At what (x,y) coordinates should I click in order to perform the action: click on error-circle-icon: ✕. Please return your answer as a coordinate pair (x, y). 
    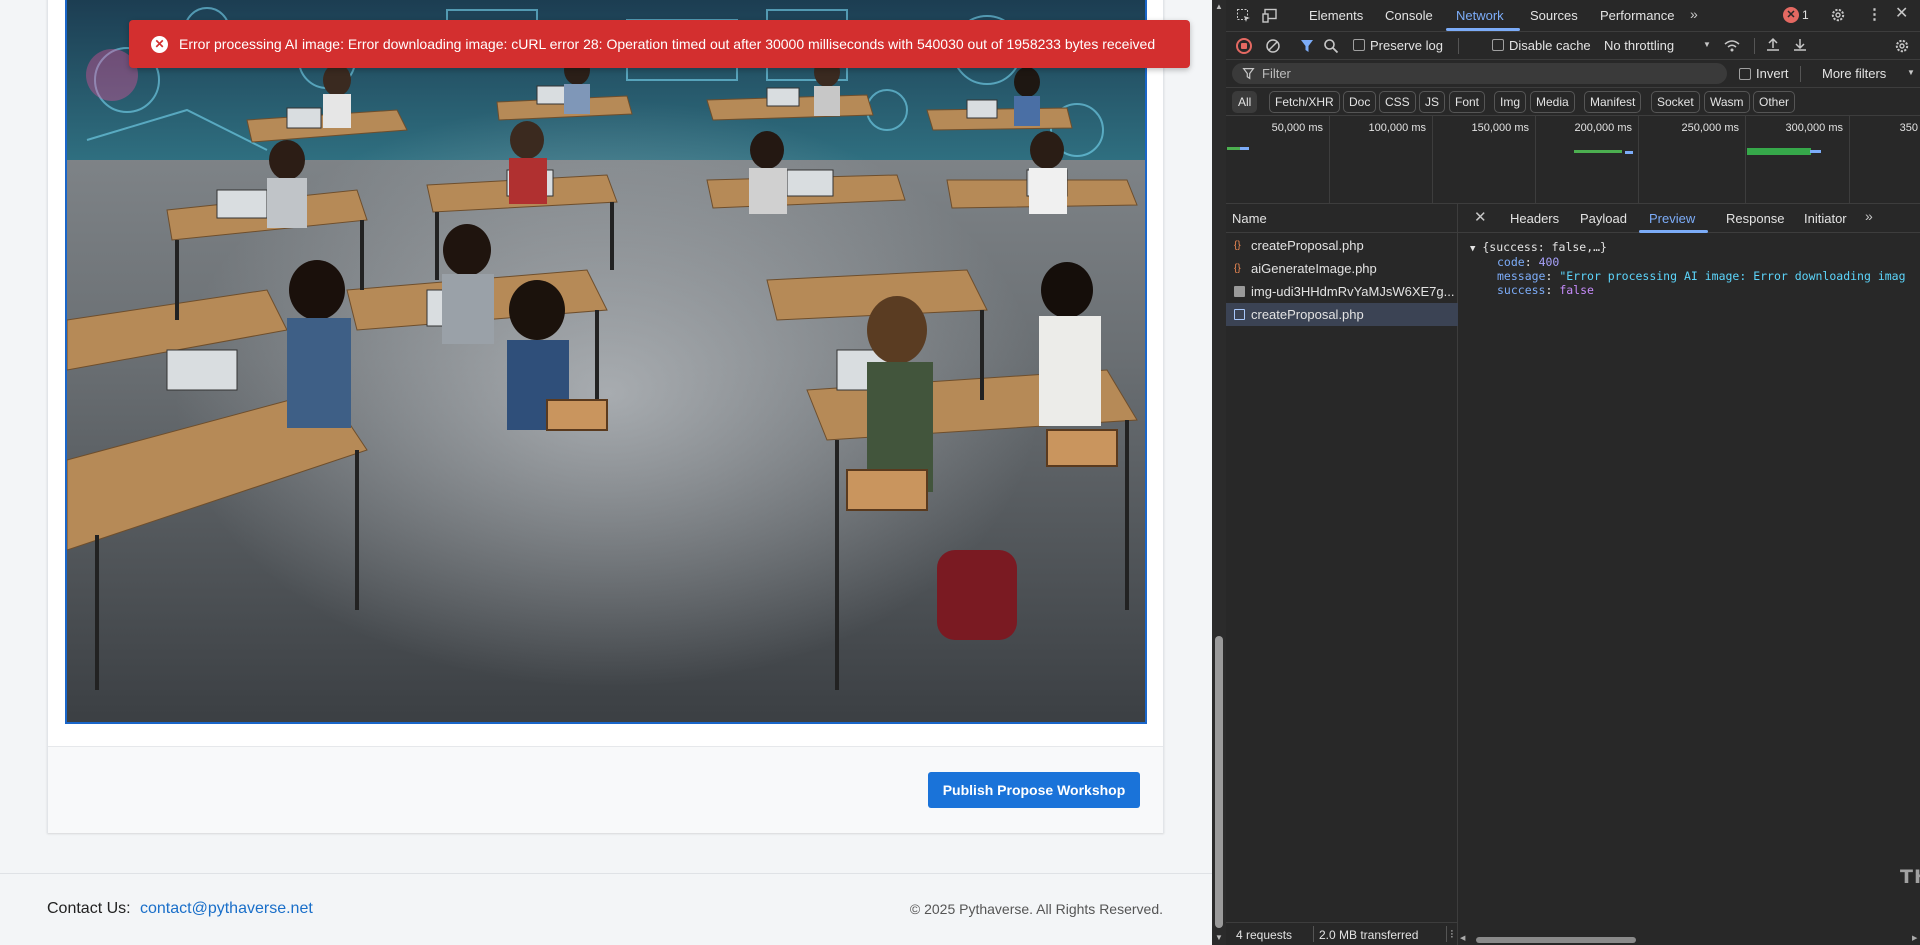
    Looking at the image, I should click on (159, 44).